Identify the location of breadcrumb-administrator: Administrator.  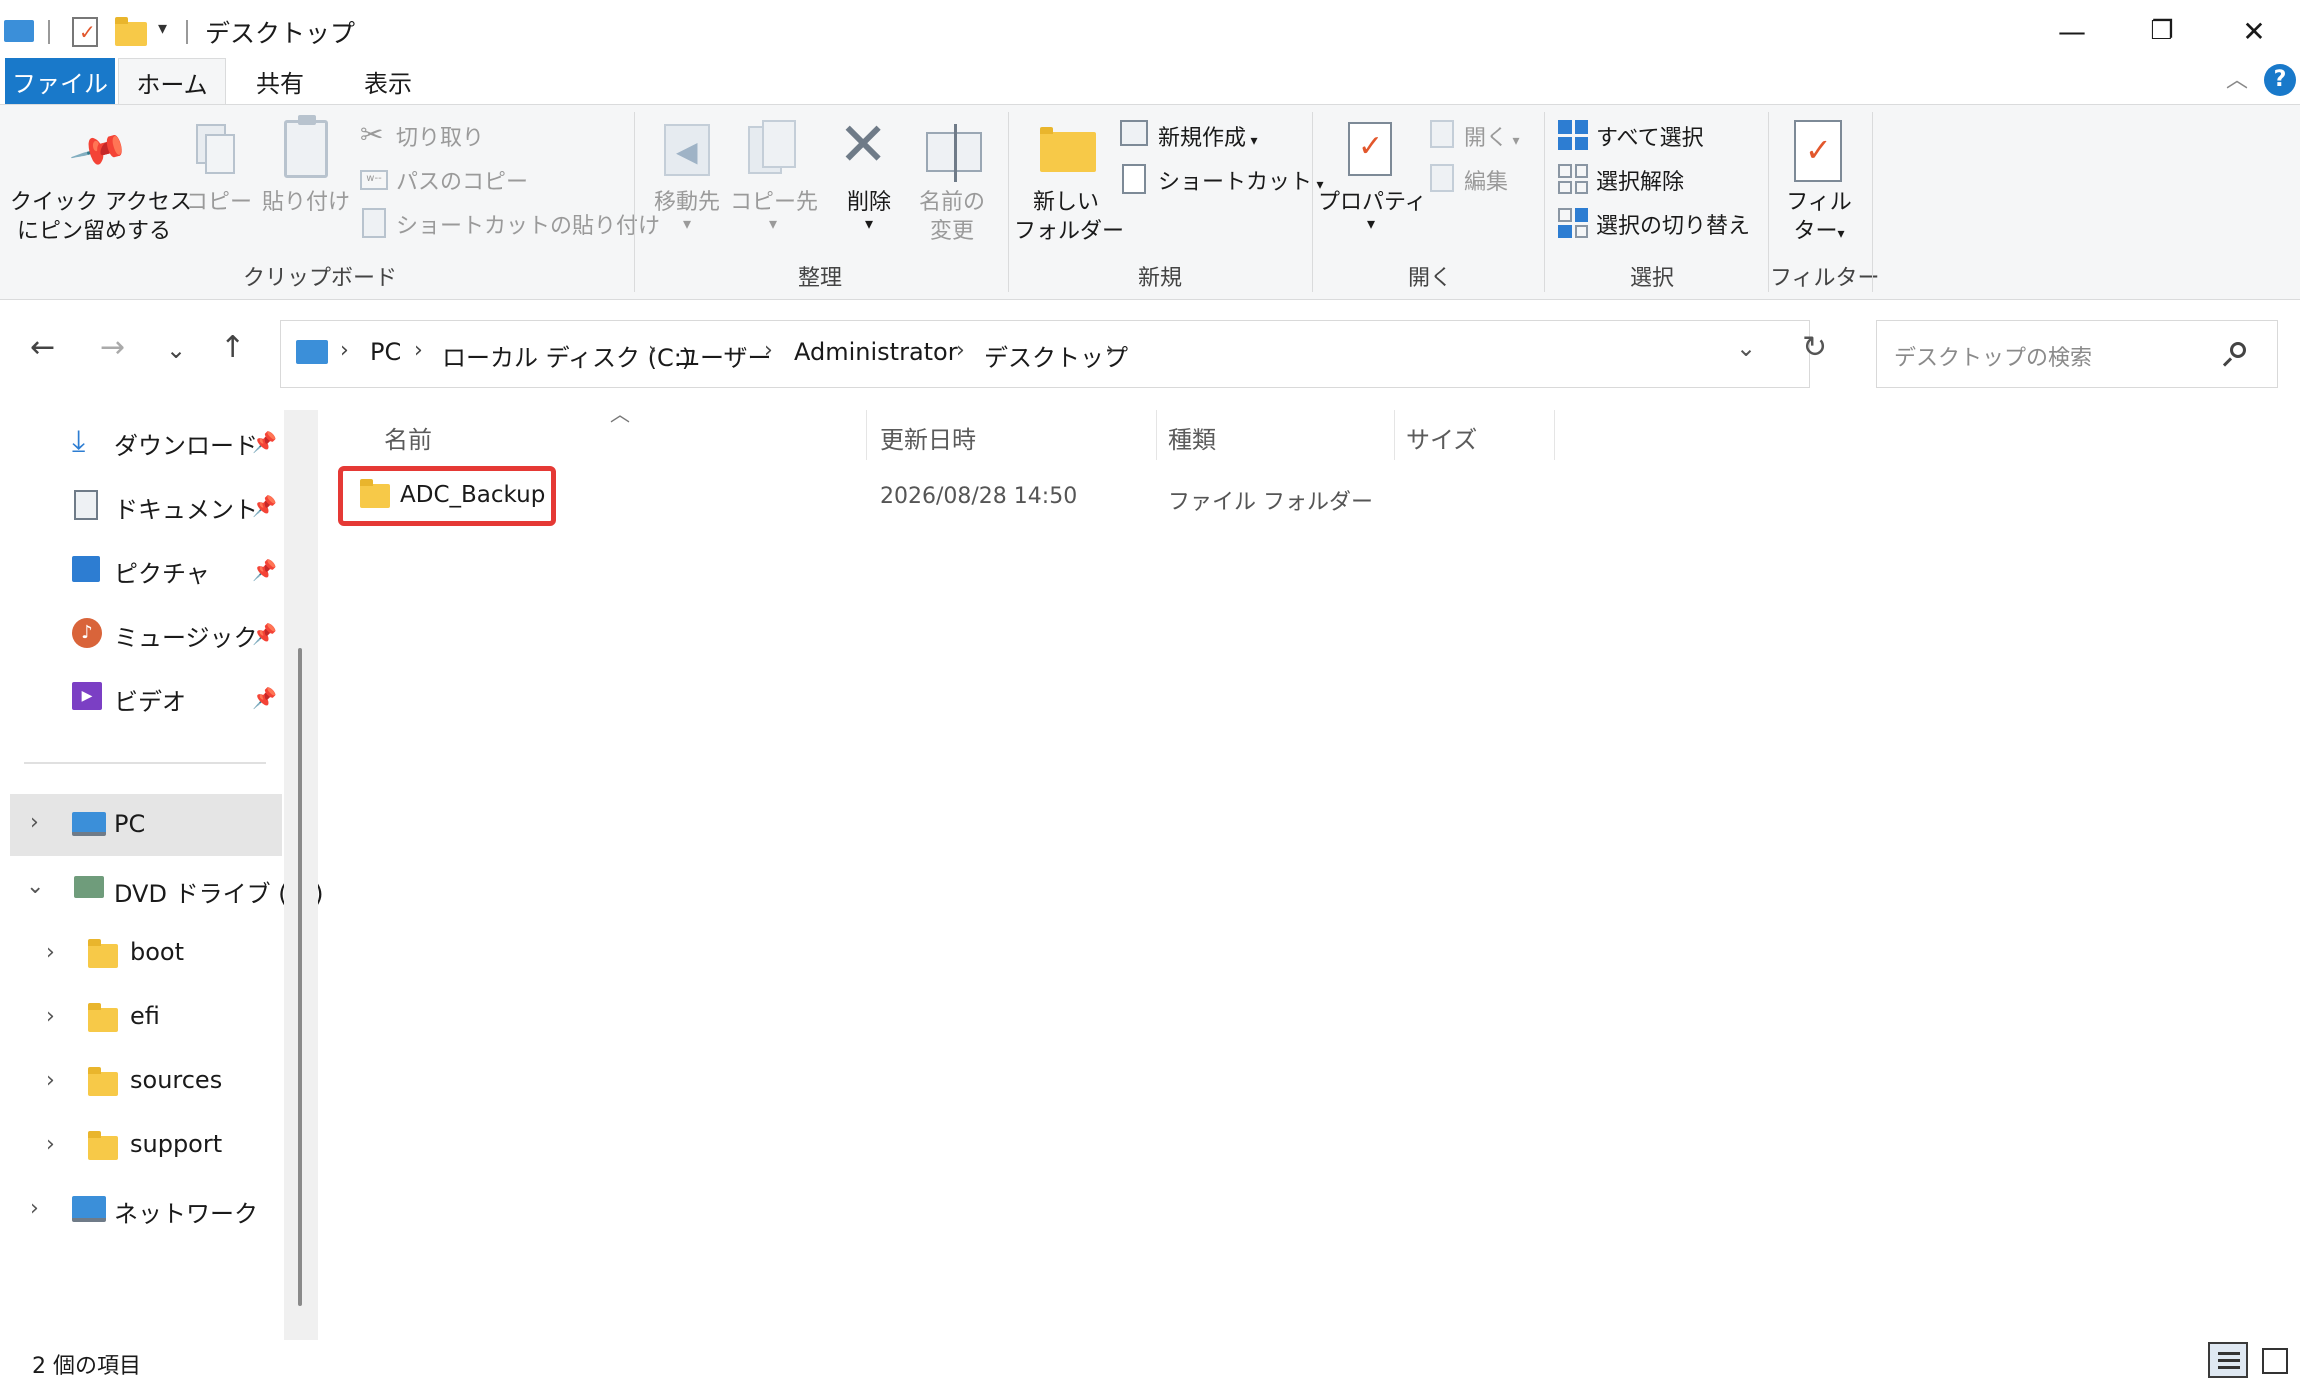
(876, 352).